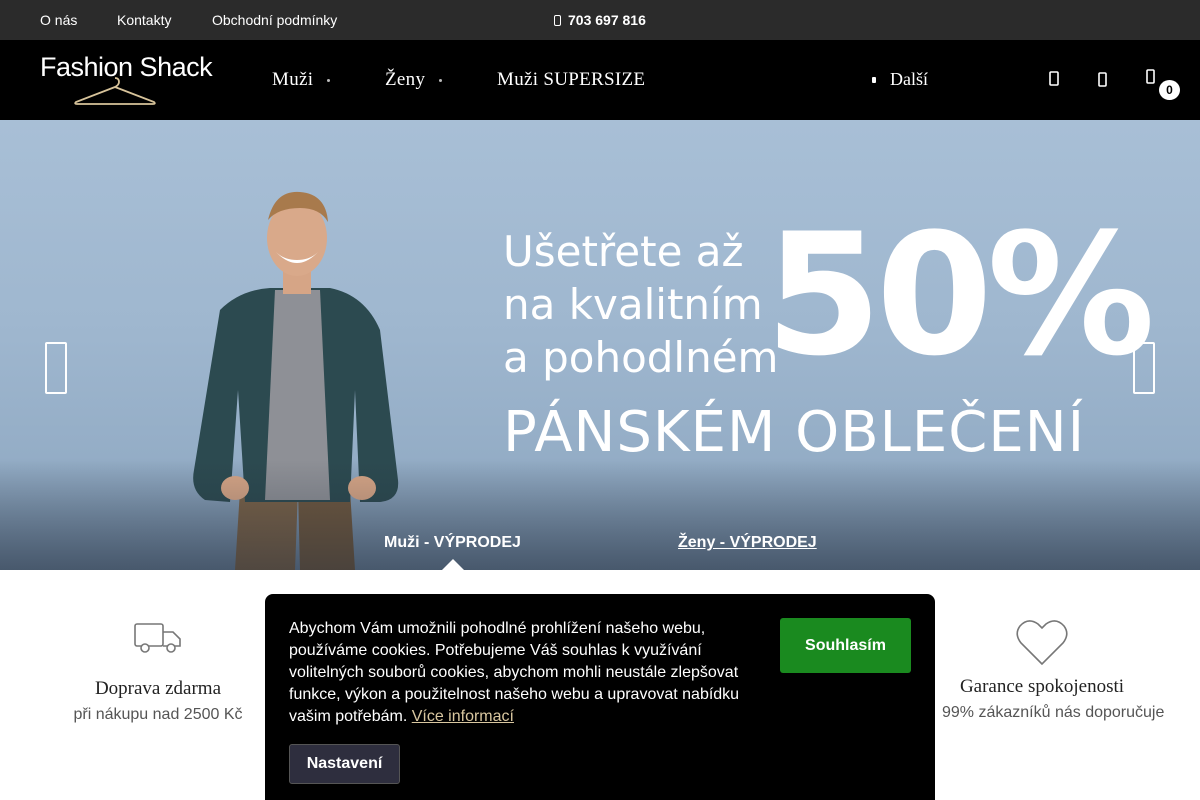 This screenshot has height=800, width=1200. Describe the element at coordinates (463, 716) in the screenshot. I see `cookie-more-info-link: Více informací` at that location.